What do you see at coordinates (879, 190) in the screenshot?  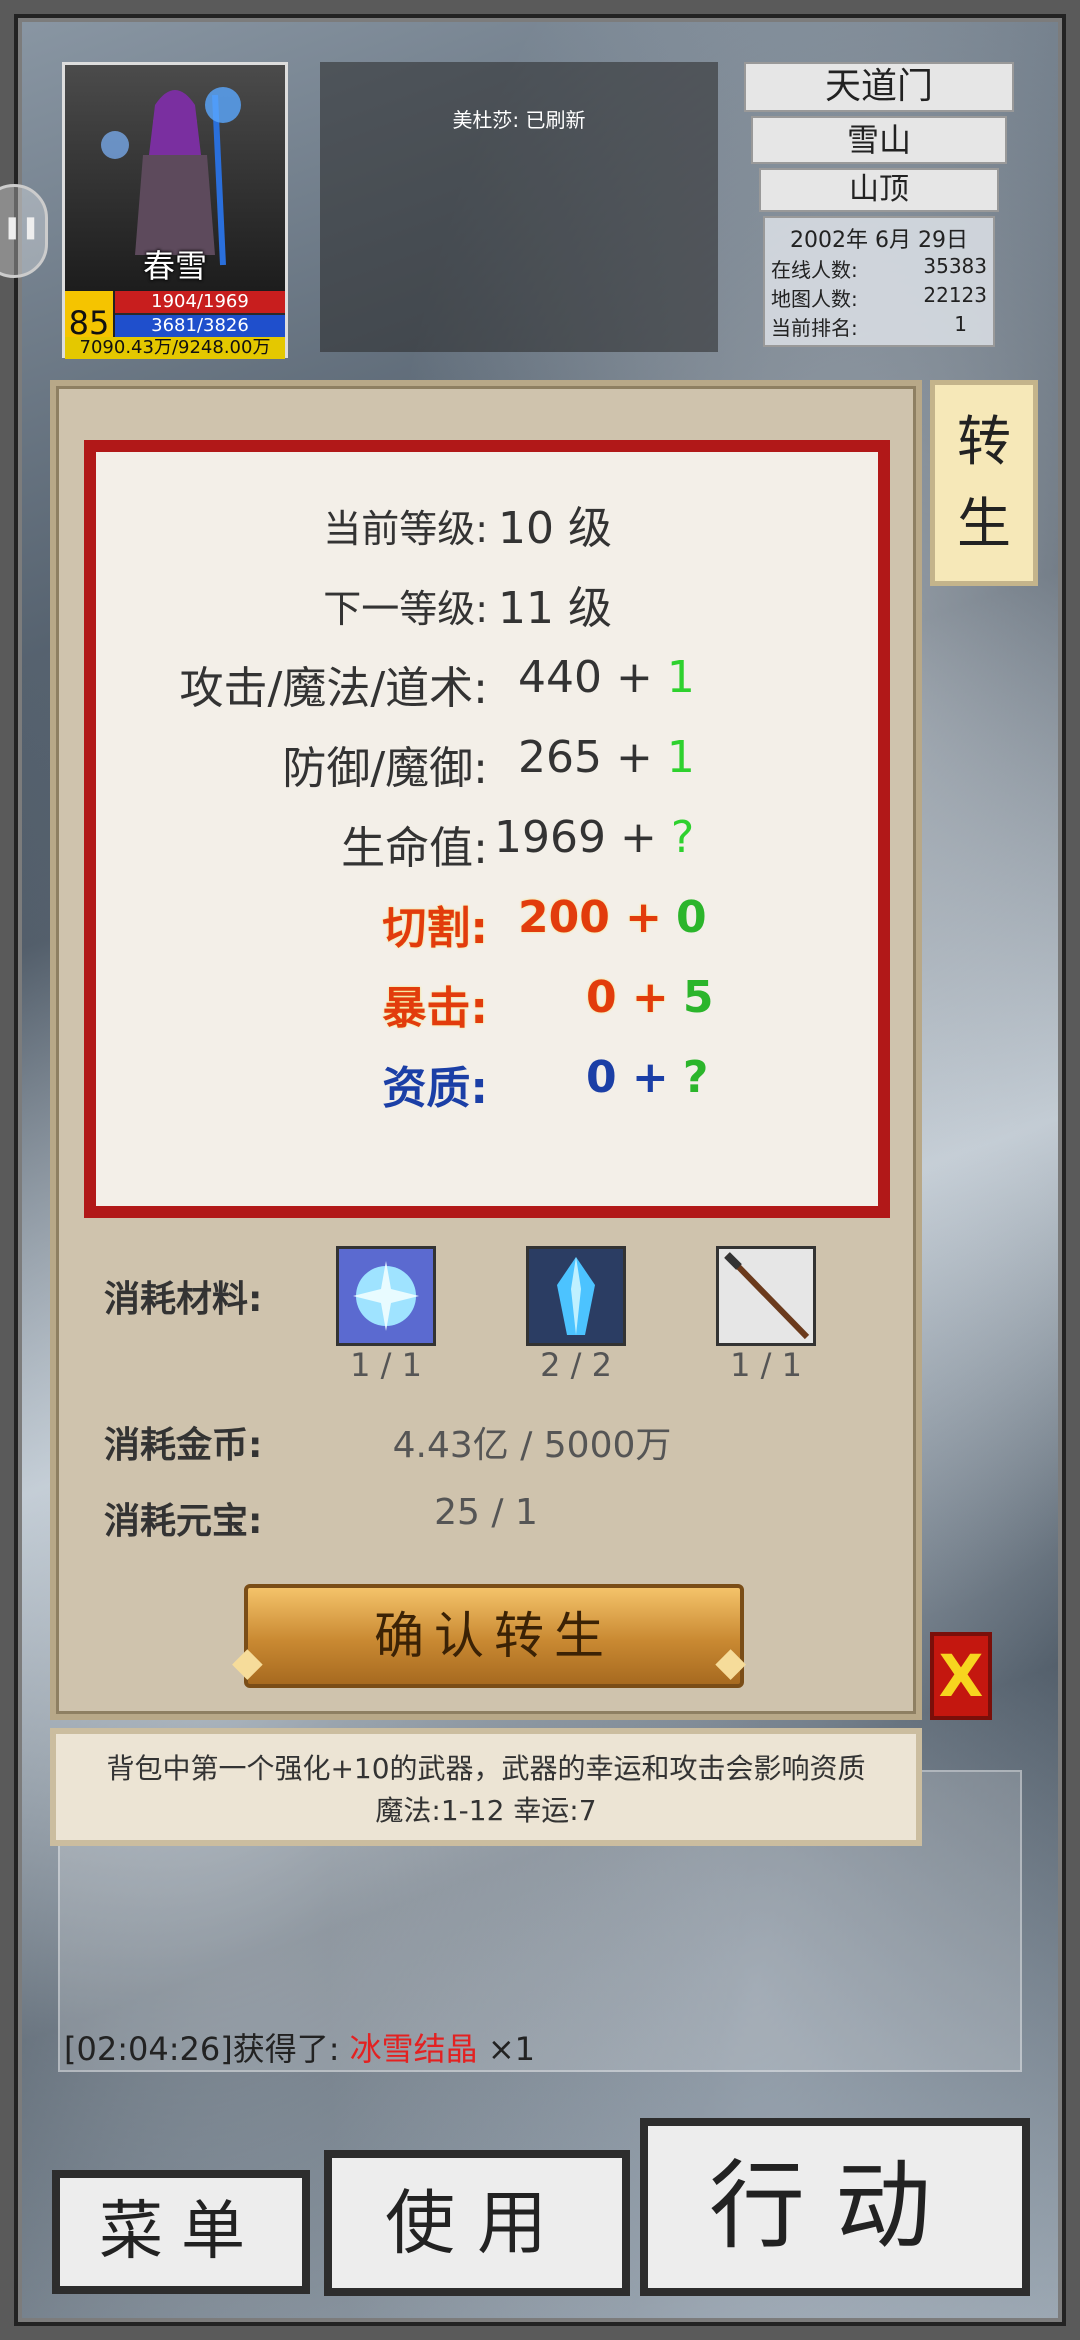 I see `sub-area-name: 山顶` at bounding box center [879, 190].